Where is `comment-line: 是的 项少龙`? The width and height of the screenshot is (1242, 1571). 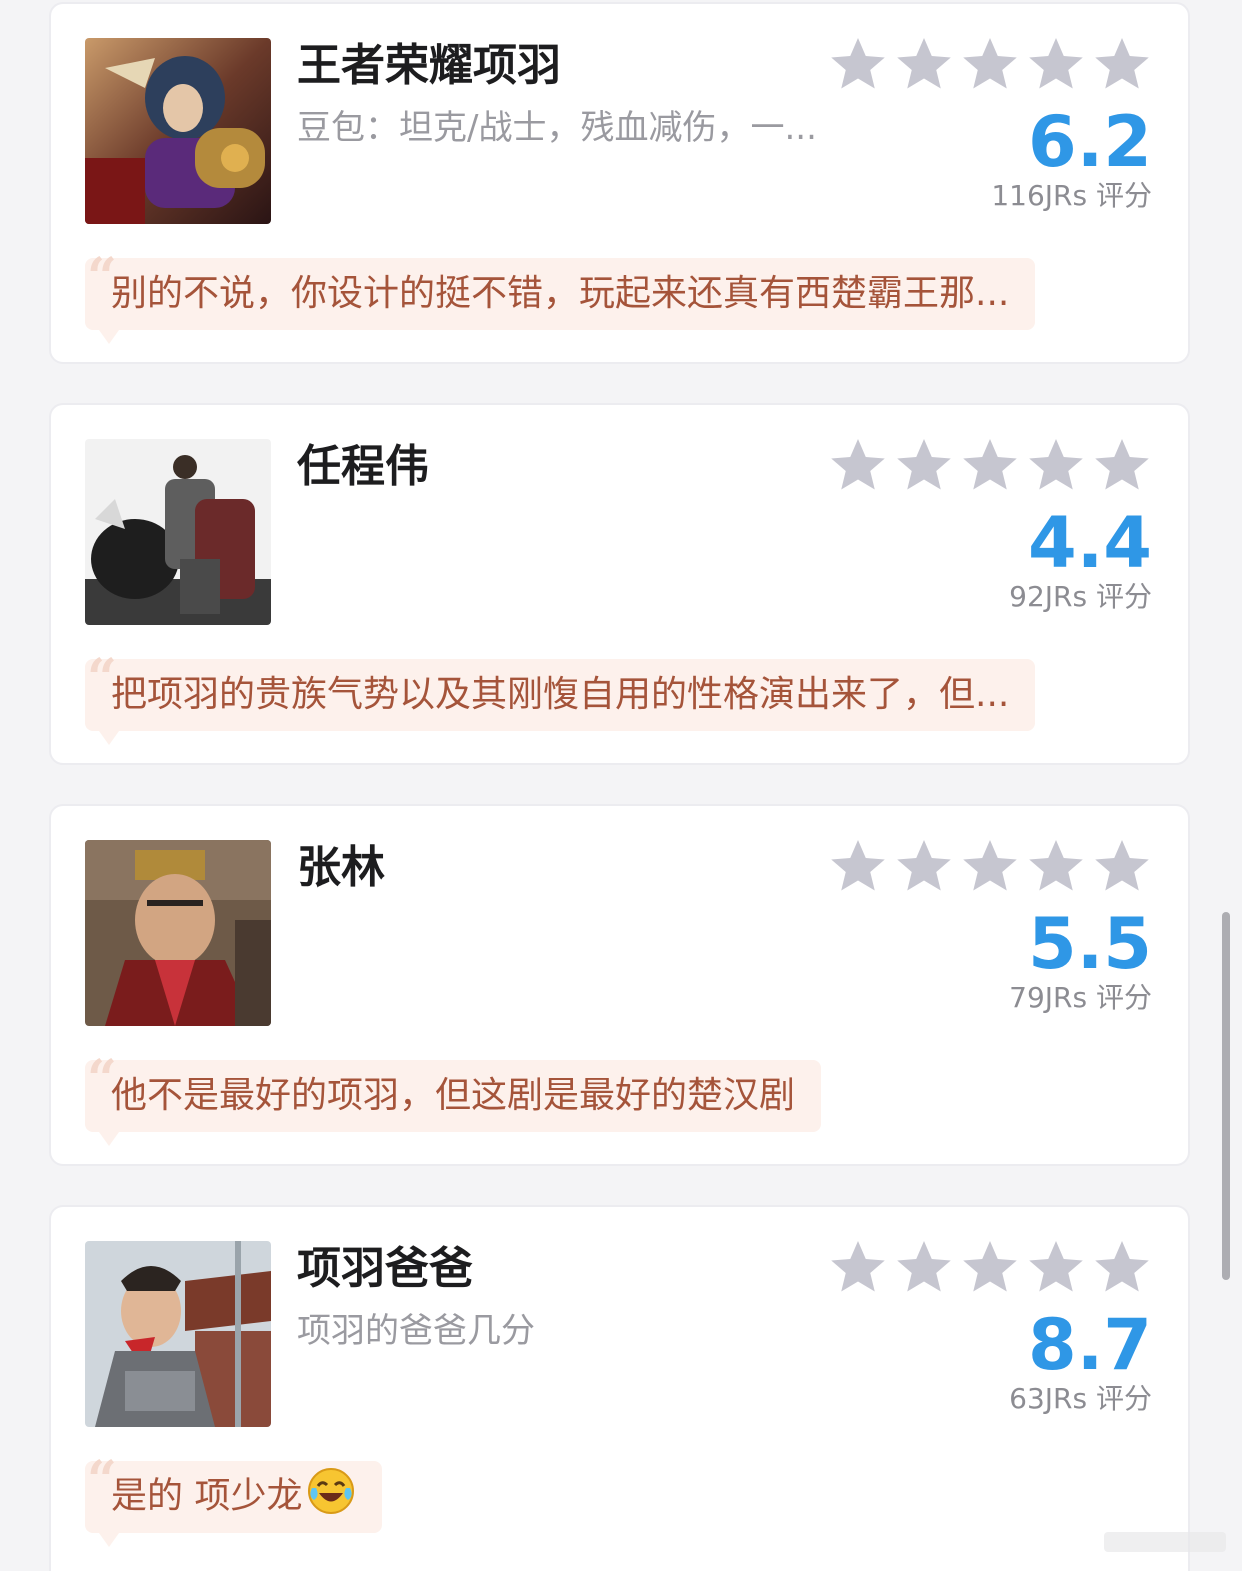
comment-line: 是的 项少龙 is located at coordinates (233, 1497).